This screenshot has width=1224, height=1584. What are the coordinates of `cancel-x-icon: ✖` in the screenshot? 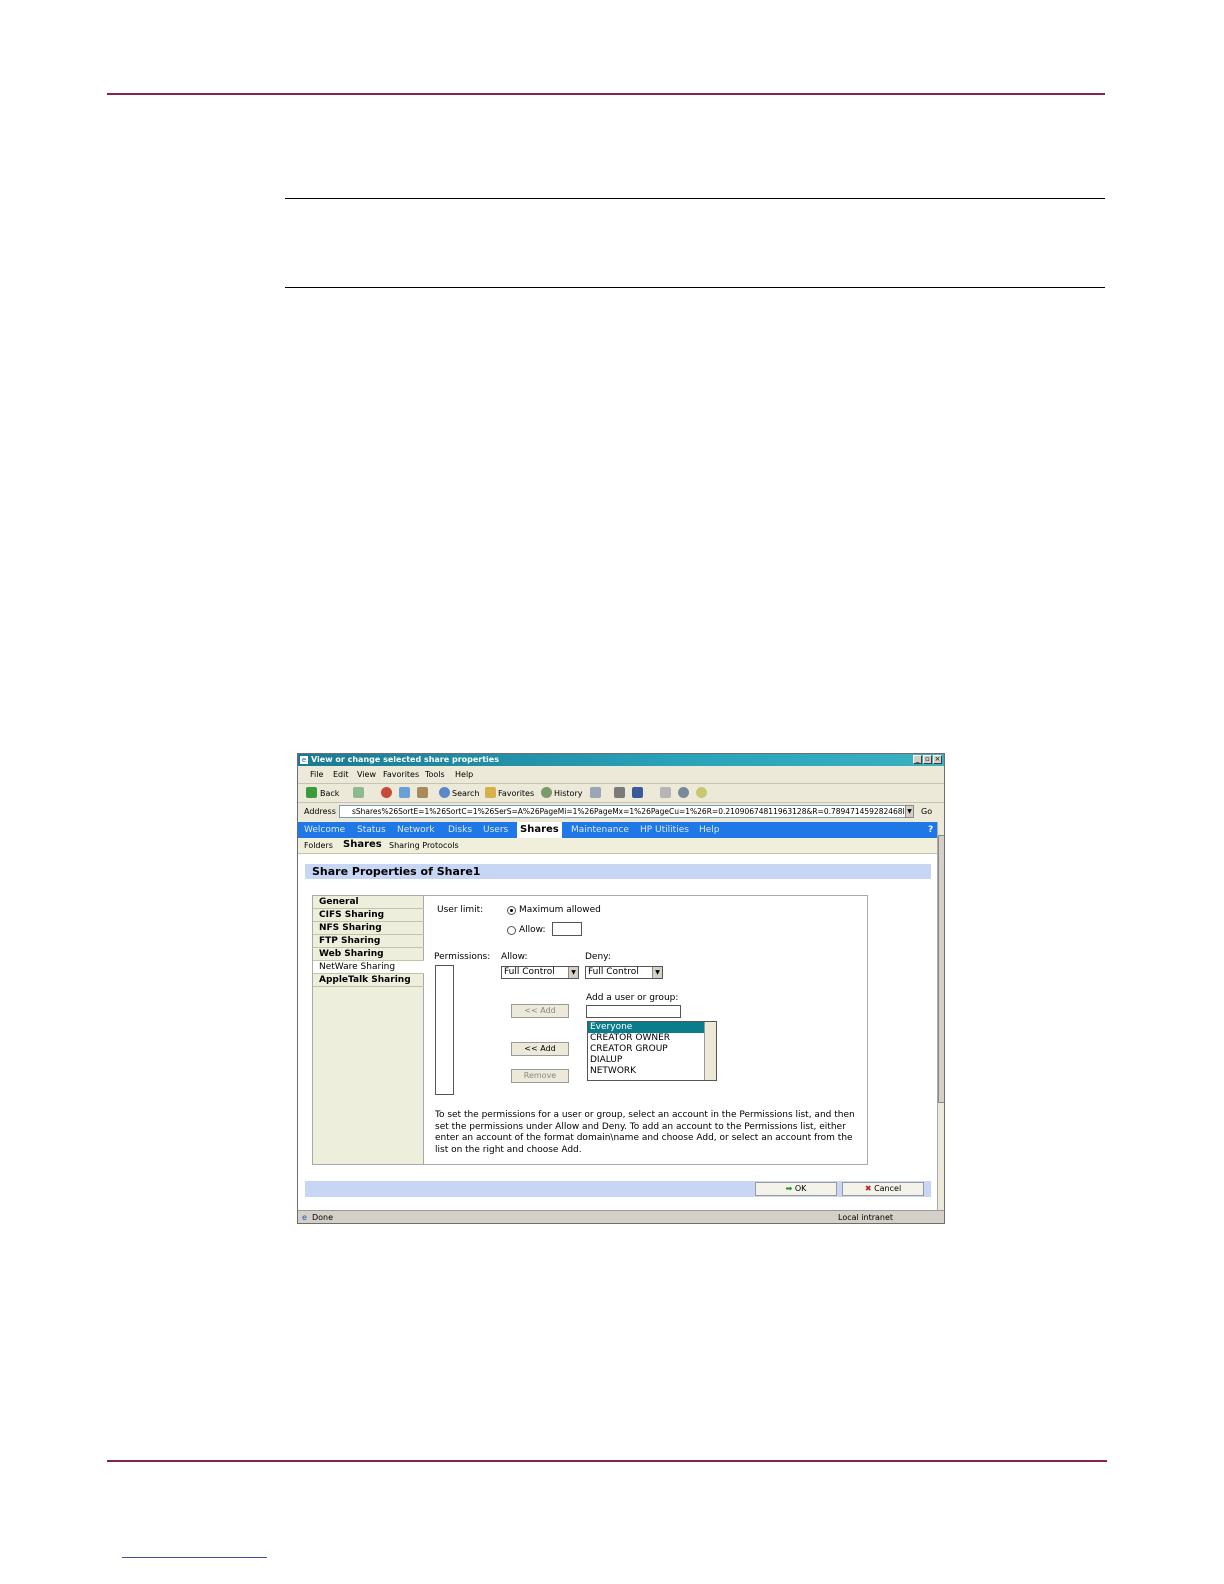 It's located at (868, 1188).